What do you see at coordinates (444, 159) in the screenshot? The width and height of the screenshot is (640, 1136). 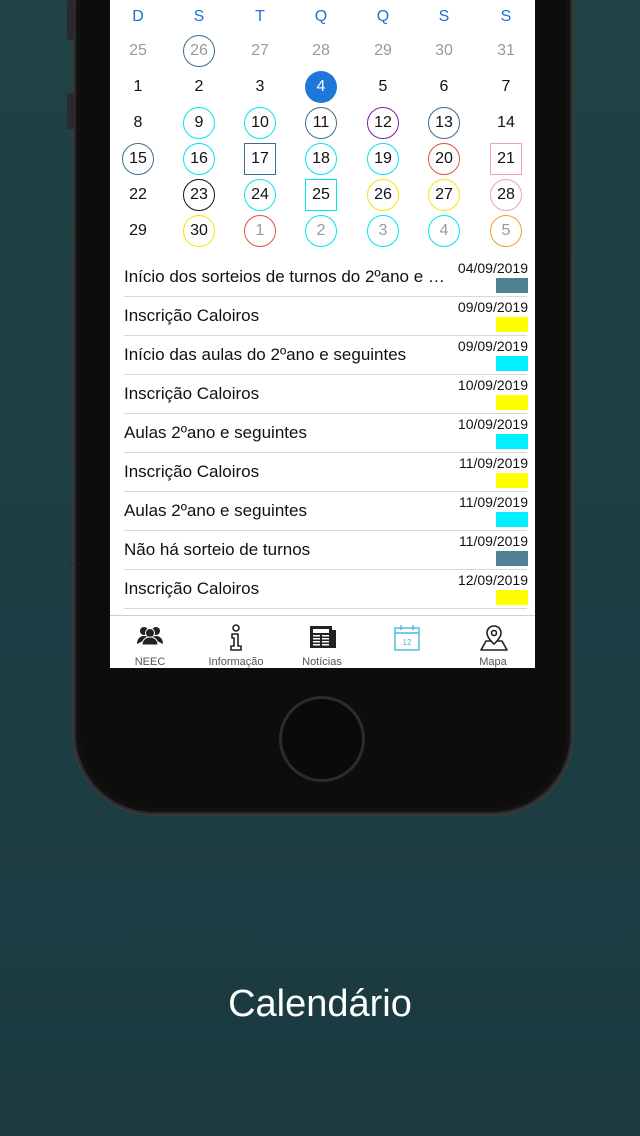 I see `calendar-day: 20` at bounding box center [444, 159].